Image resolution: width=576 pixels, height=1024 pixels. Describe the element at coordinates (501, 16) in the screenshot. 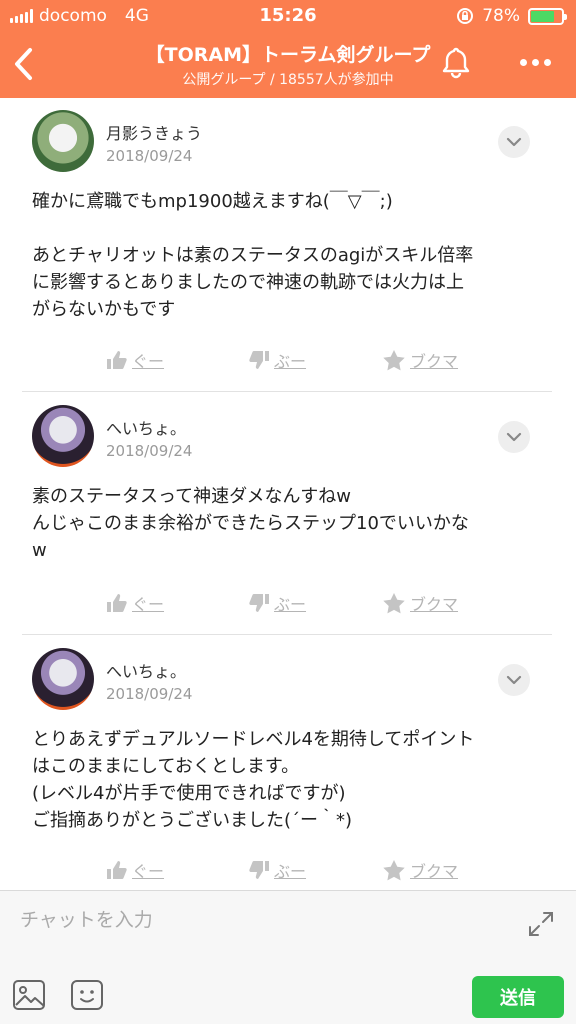

I see `battery-percent: 78%` at that location.